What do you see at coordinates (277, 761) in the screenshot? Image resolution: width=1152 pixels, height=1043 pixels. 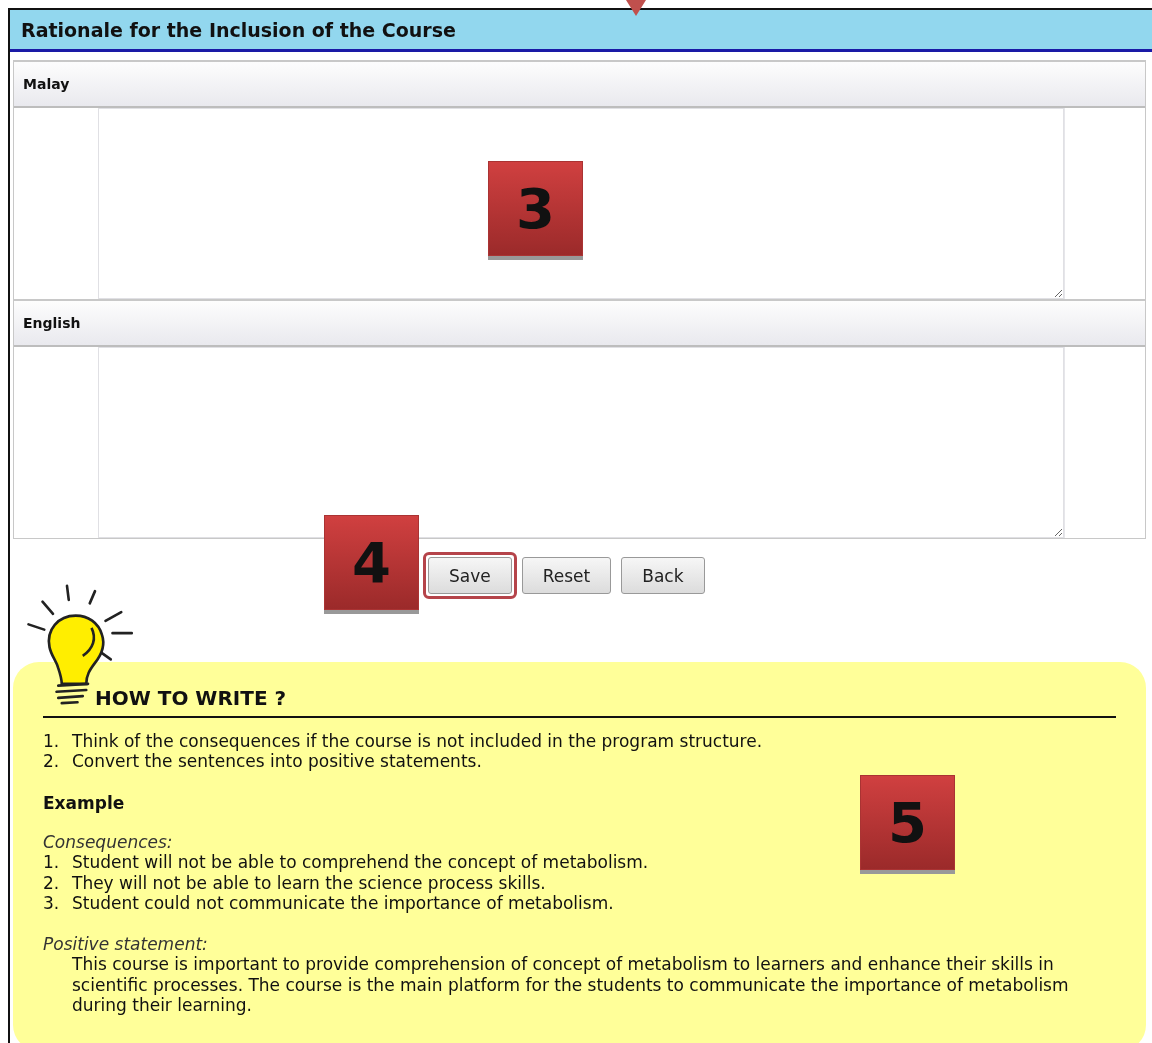 I see `list-text: Convert the sentences into positive statements.` at bounding box center [277, 761].